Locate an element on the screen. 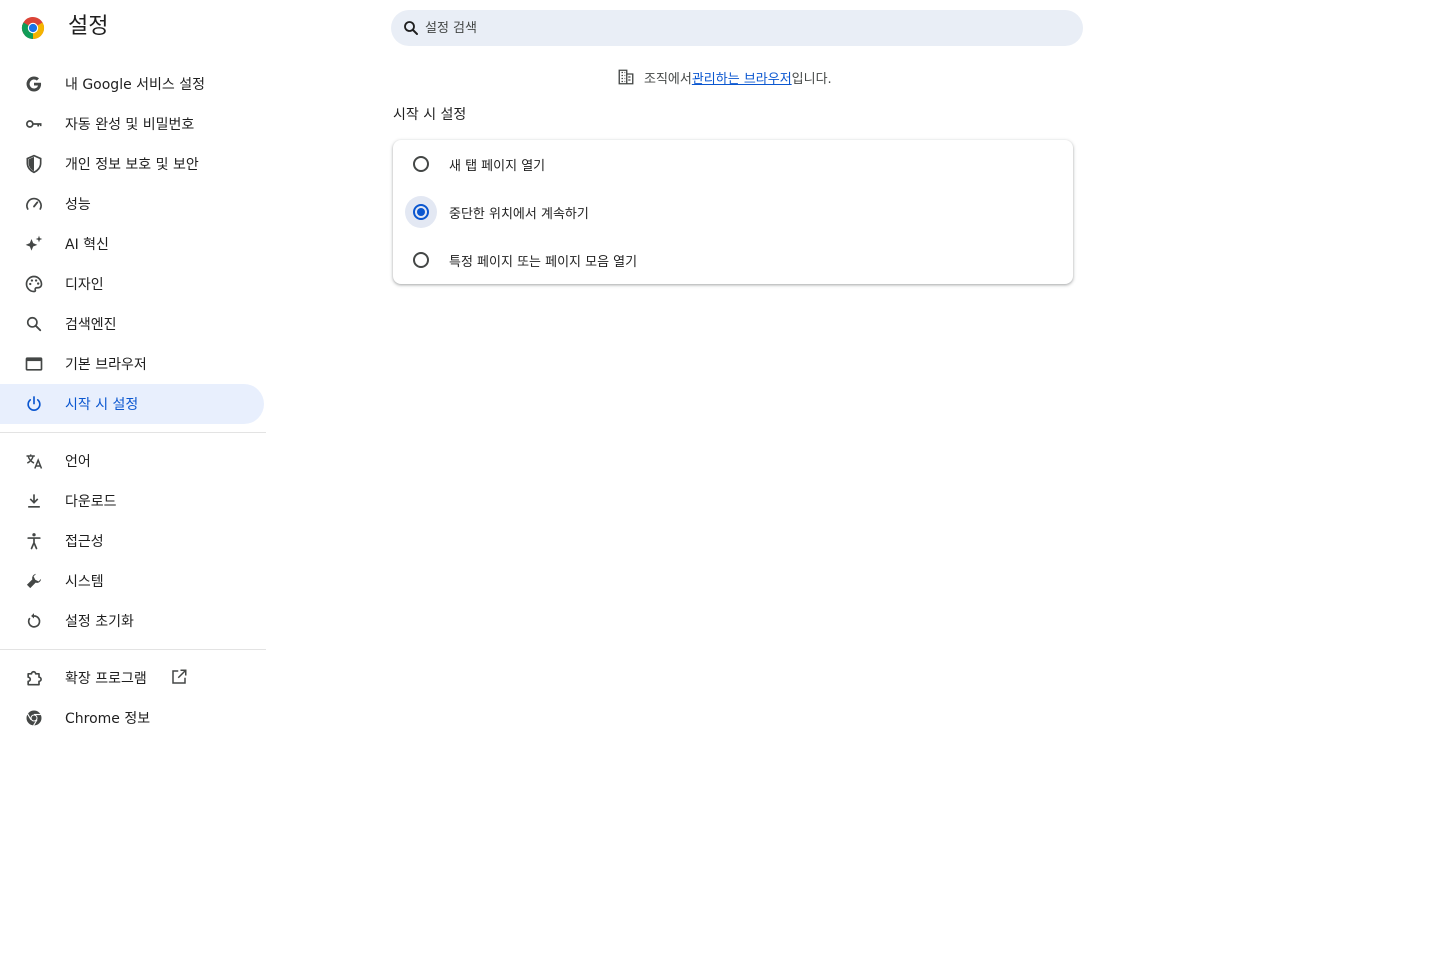 Image resolution: width=1440 pixels, height=960 pixels. sidebar-item-default-browser: 기본 브라우저 is located at coordinates (132, 364).